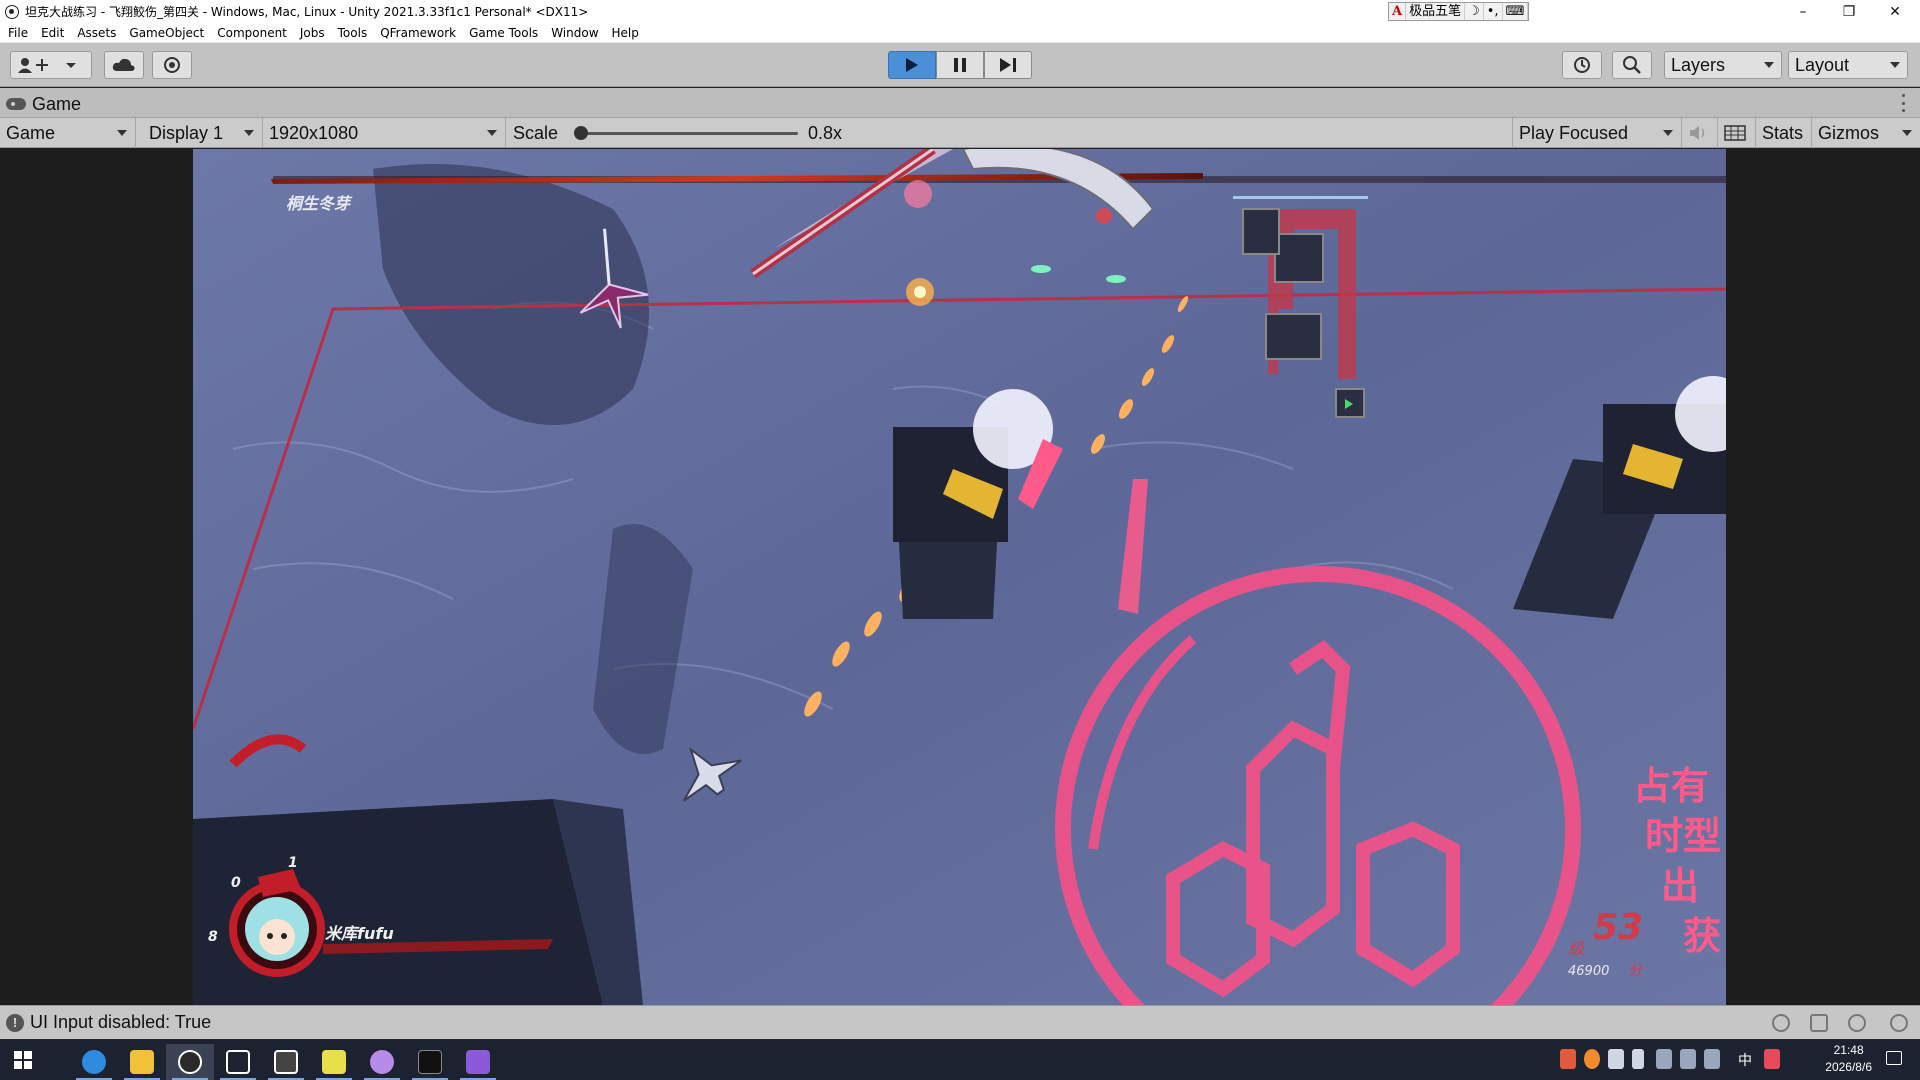  I want to click on tray-display-icon, so click(1688, 1059).